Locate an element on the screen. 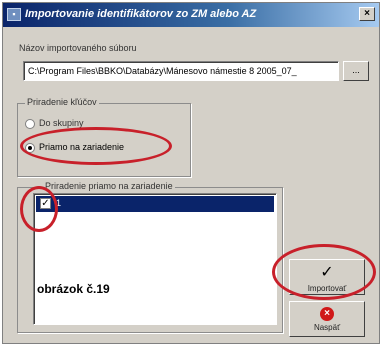 Image resolution: width=383 pixels, height=349 pixels. back-button: × Naspäť is located at coordinates (327, 319).